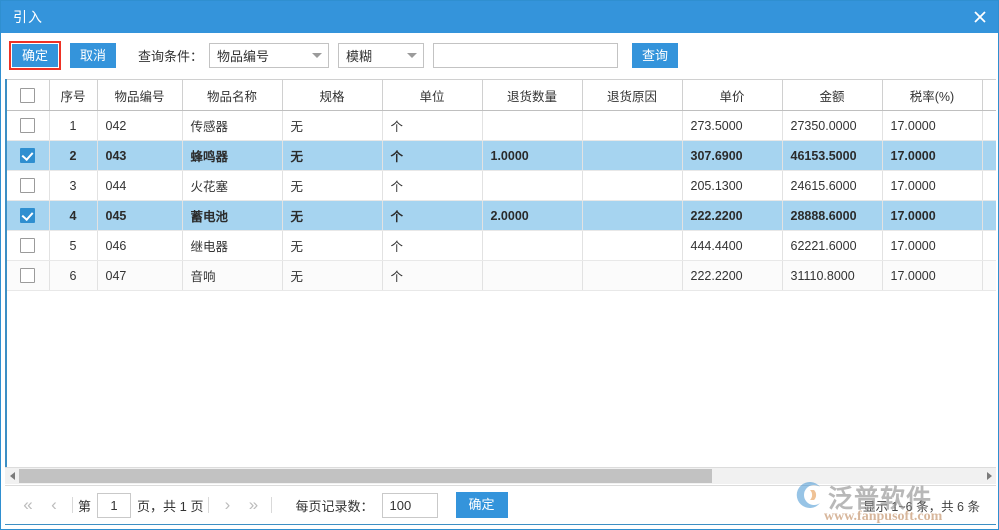 This screenshot has width=999, height=530. What do you see at coordinates (732, 155) in the screenshot?
I see `cell-price: 307.6900` at bounding box center [732, 155].